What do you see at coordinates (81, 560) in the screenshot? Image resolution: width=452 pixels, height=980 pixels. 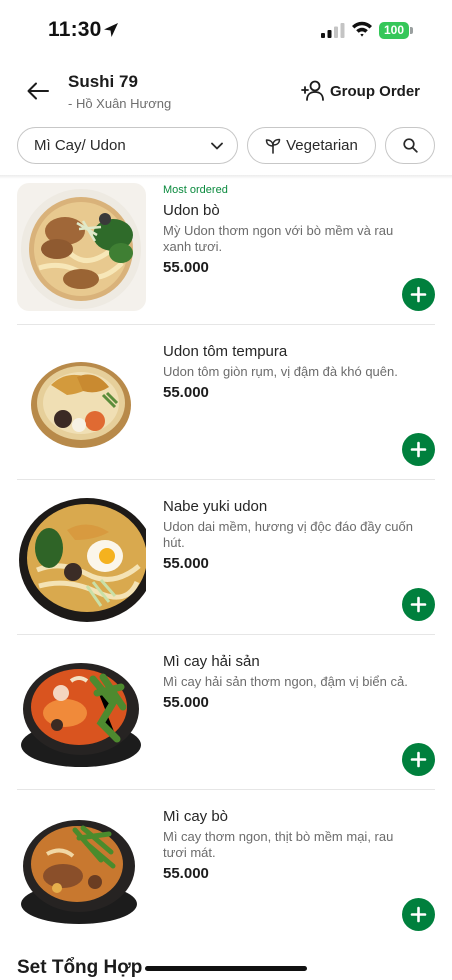 I see `nabe-yuki-udon-image` at bounding box center [81, 560].